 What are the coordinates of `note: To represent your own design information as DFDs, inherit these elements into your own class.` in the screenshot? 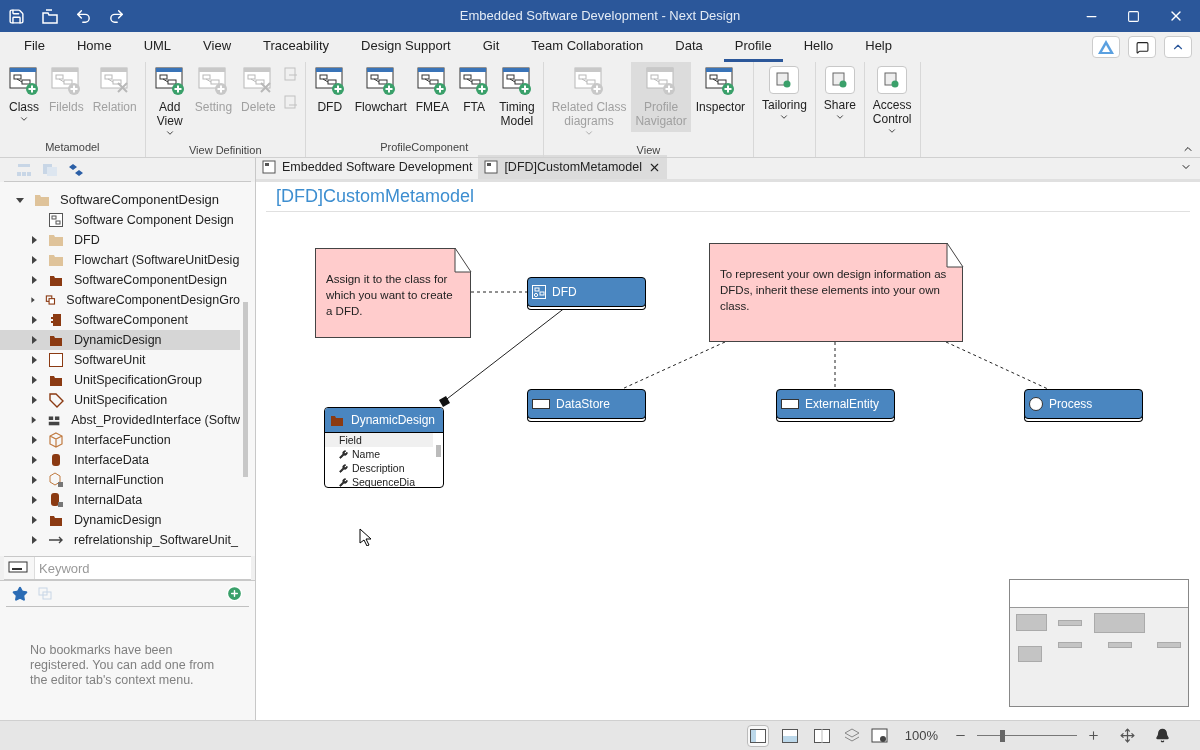 It's located at (836, 292).